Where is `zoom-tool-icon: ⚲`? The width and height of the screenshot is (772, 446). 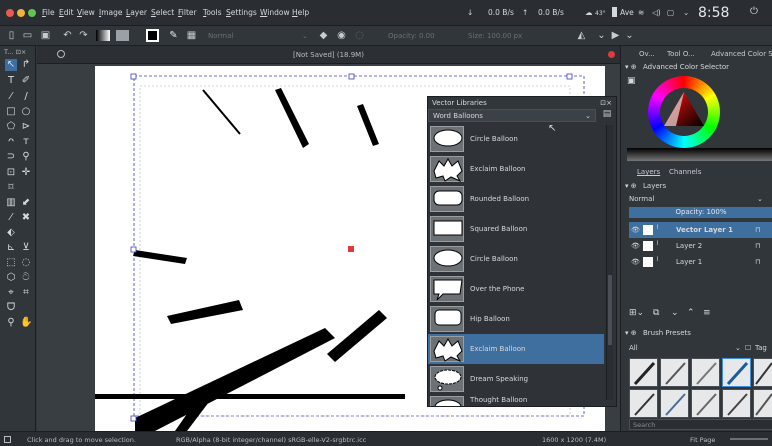 zoom-tool-icon: ⚲ is located at coordinates (11, 323).